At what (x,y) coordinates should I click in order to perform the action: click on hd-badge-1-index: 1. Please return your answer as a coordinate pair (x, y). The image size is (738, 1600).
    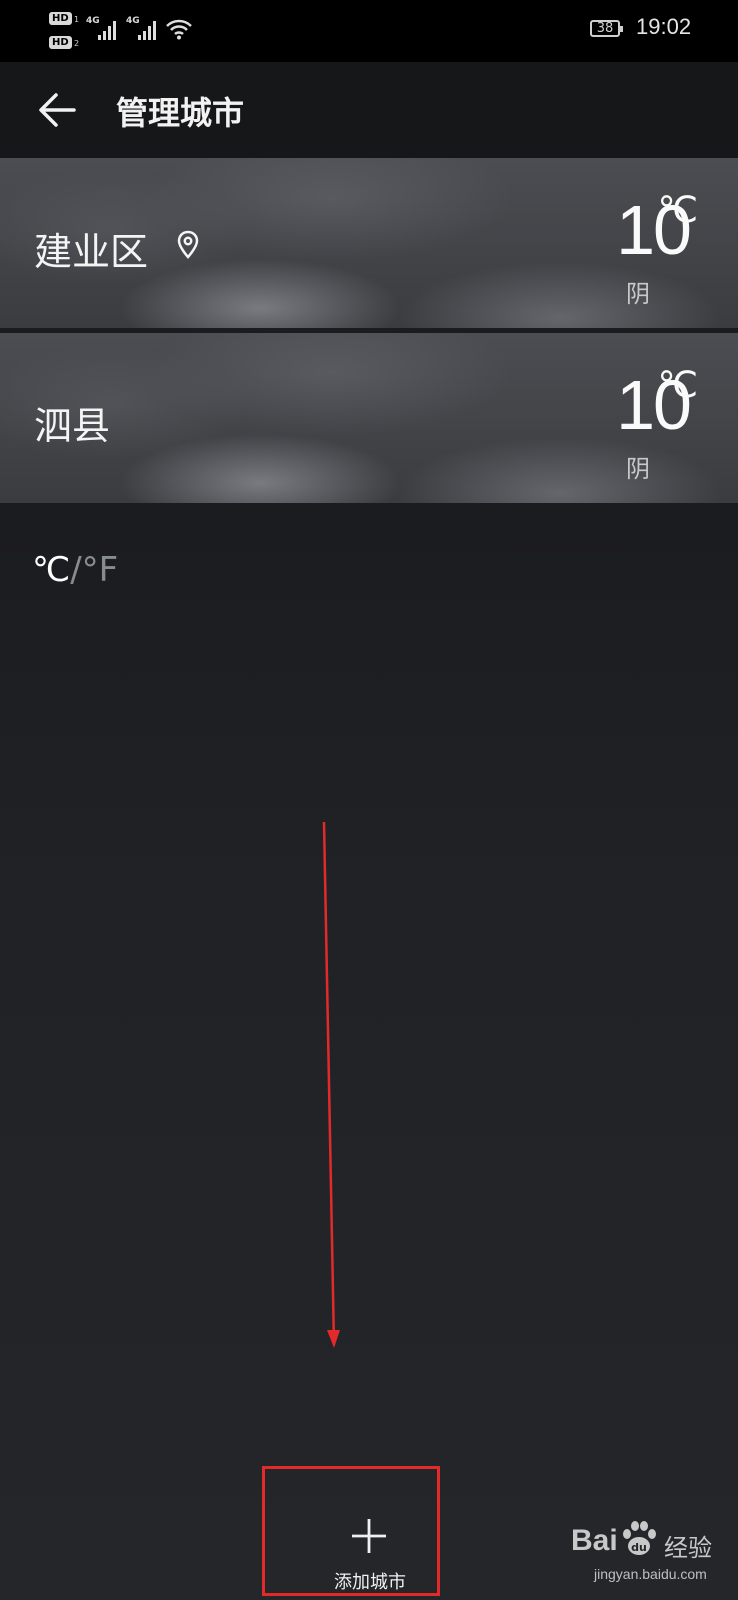
    Looking at the image, I should click on (77, 19).